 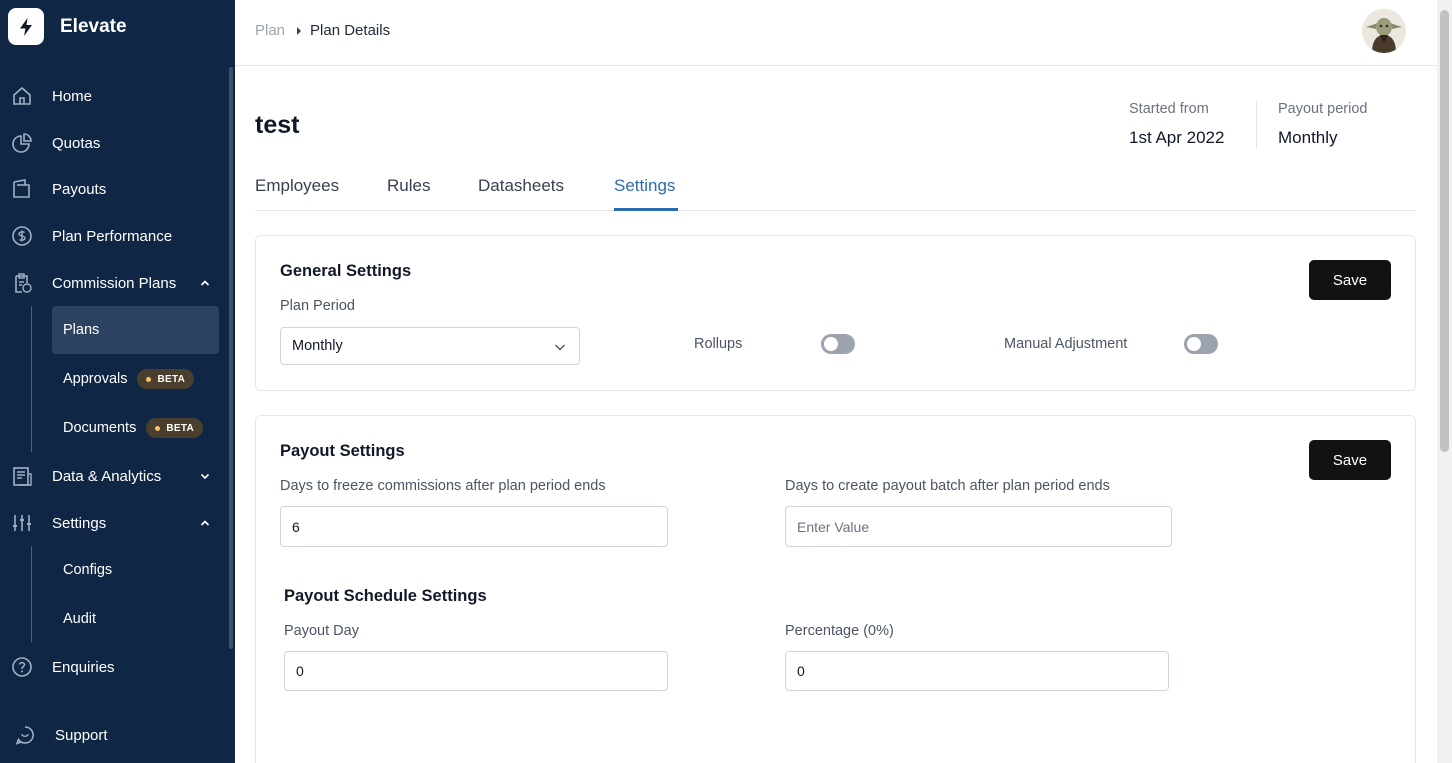 I want to click on percentage-label: Percentage (0%), so click(x=839, y=631).